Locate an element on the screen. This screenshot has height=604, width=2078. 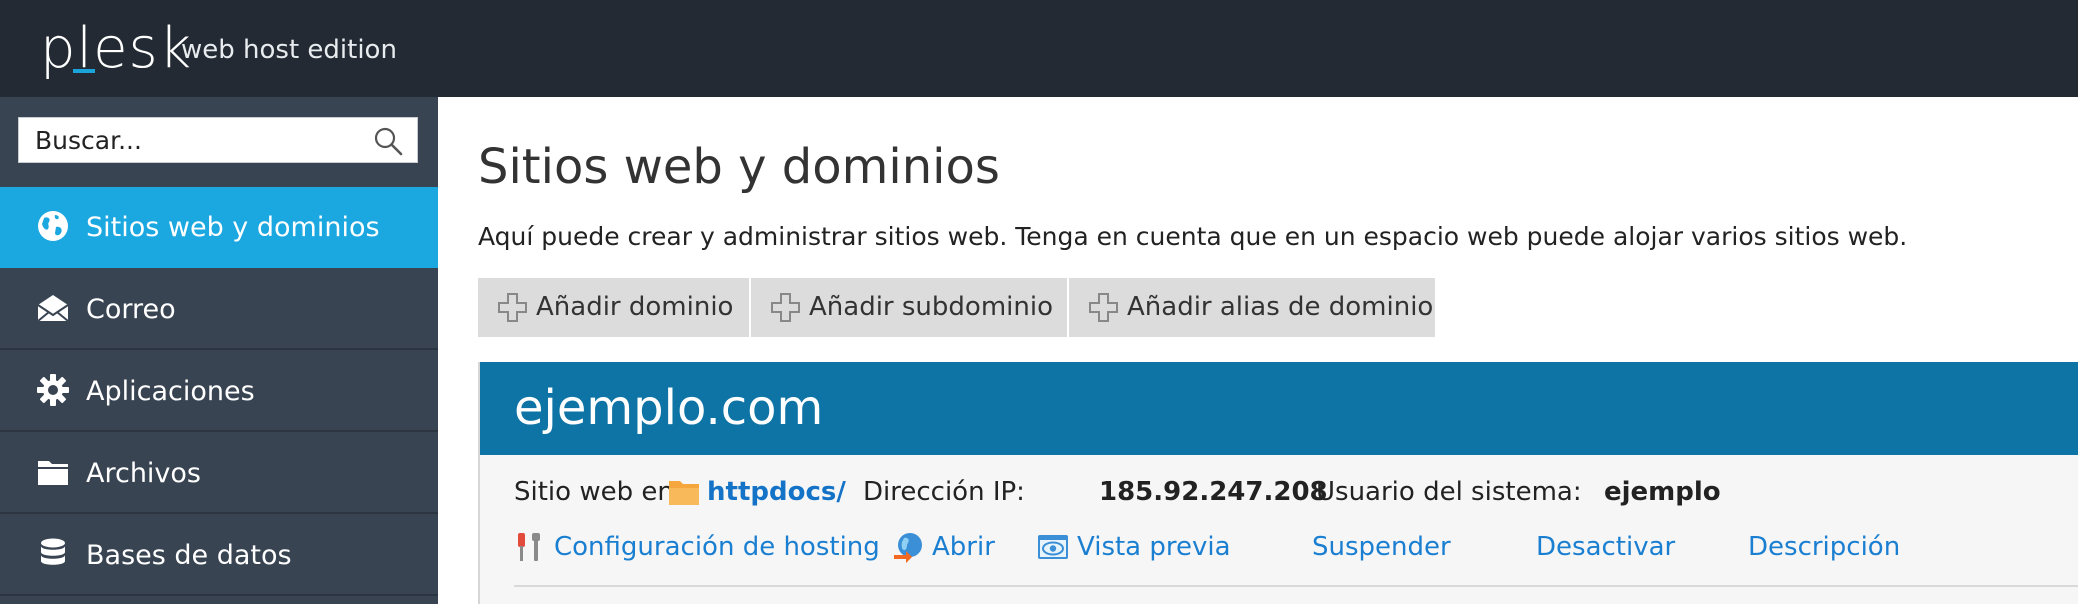
system-user-label: Usuario del sistema: is located at coordinates (1449, 492).